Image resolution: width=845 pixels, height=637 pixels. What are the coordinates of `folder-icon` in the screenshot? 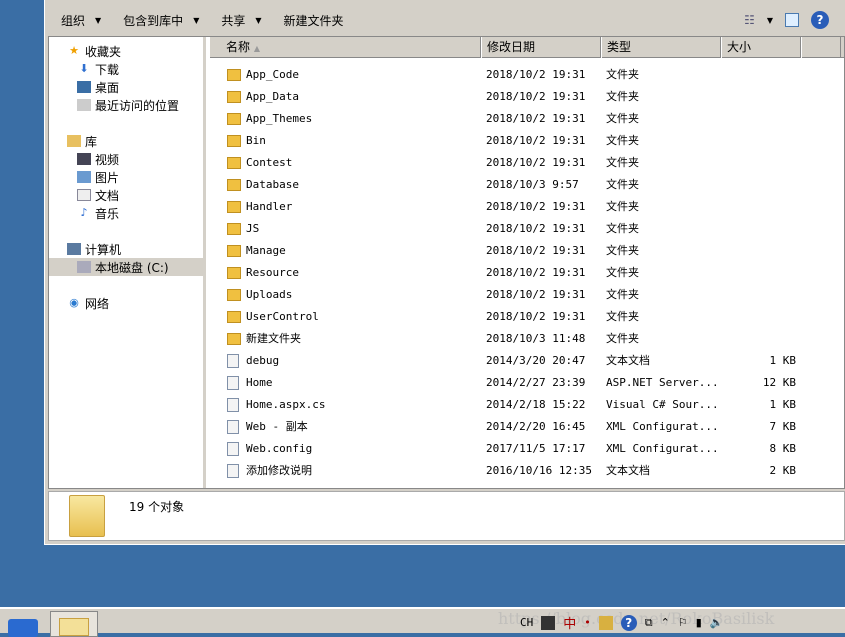 It's located at (234, 295).